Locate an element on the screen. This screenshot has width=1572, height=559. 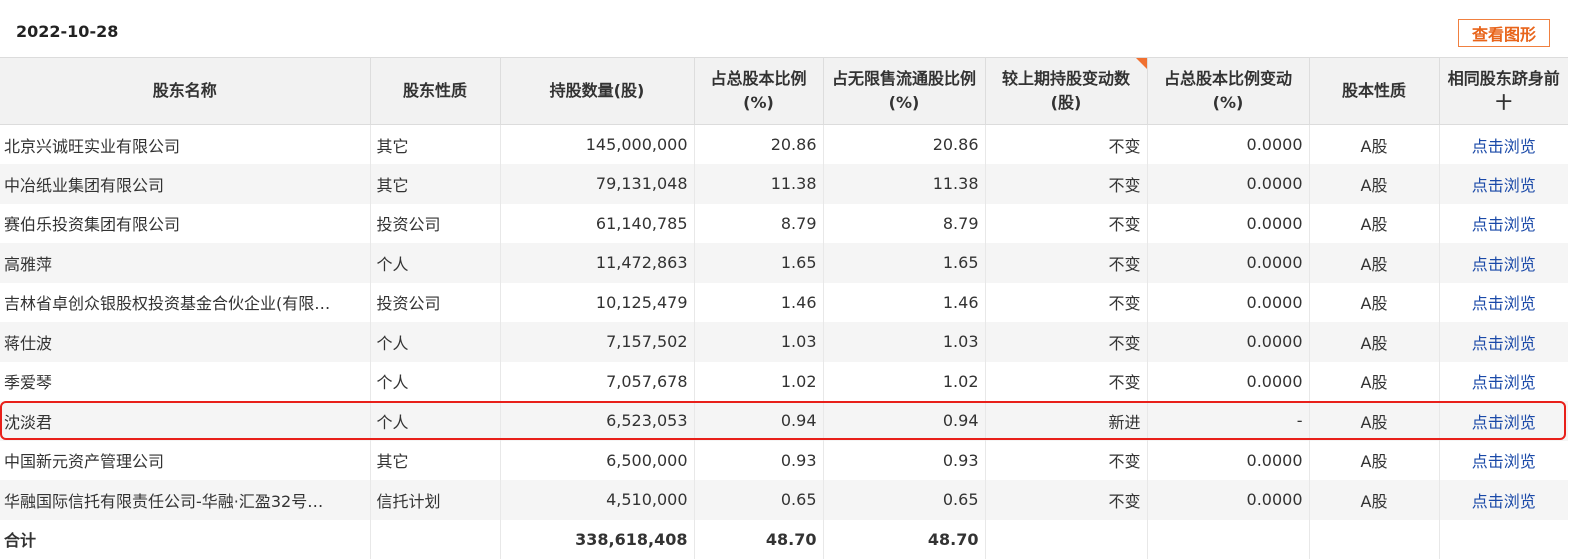
total-pct-total: 48.70 is located at coordinates (759, 539).